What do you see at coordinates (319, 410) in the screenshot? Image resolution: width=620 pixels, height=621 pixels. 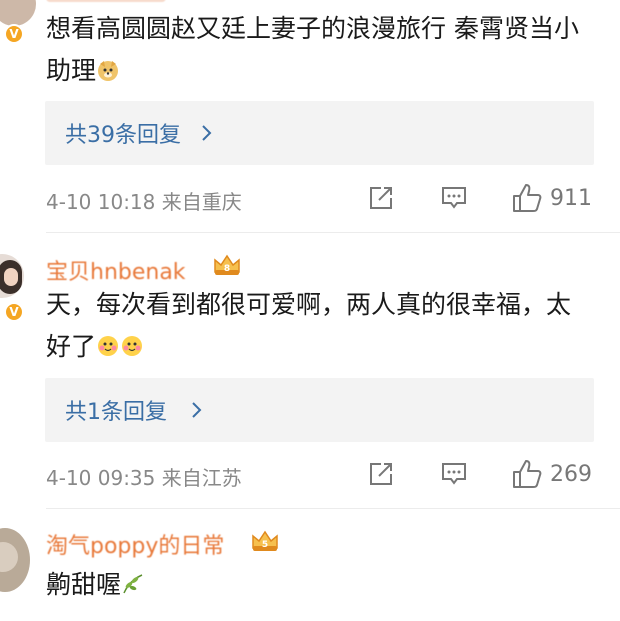 I see `replies-box: 共1条回复` at bounding box center [319, 410].